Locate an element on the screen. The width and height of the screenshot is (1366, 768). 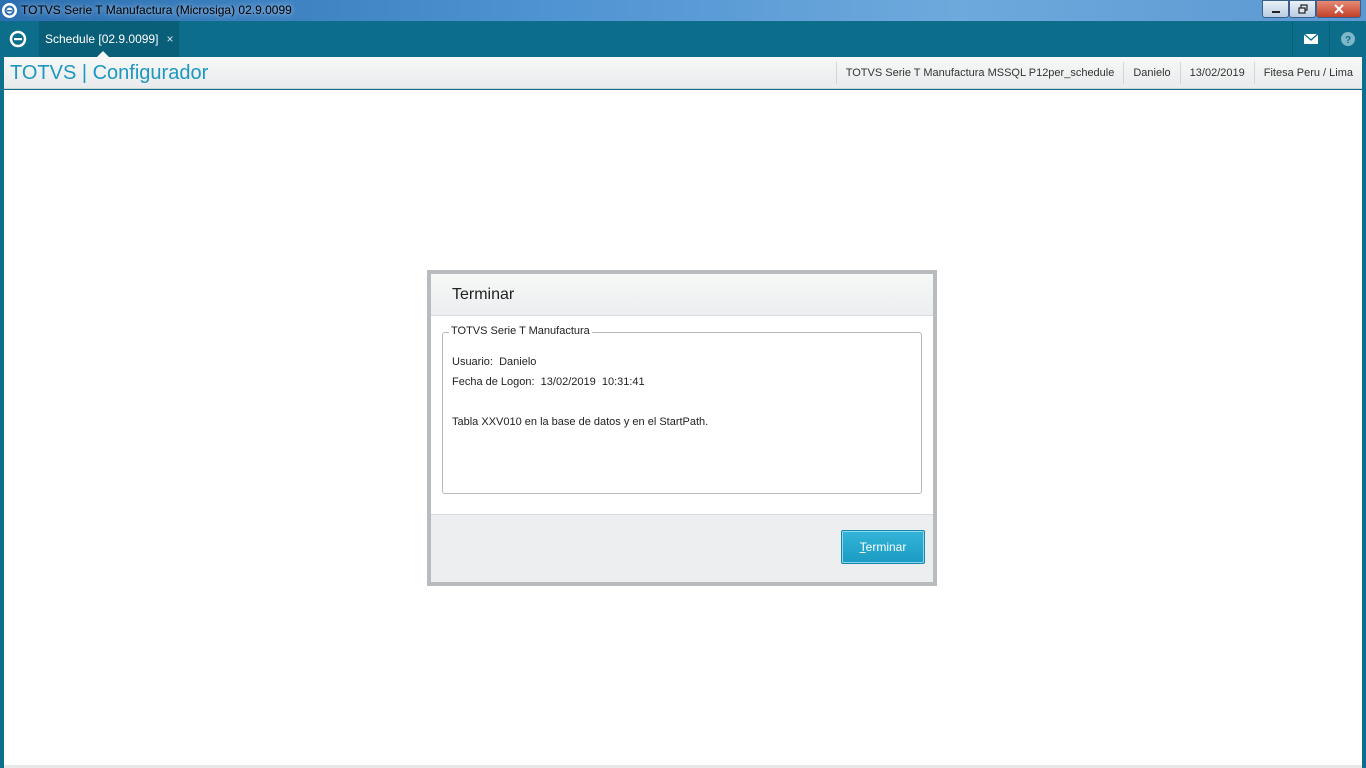
help-icon: ? is located at coordinates (1348, 39).